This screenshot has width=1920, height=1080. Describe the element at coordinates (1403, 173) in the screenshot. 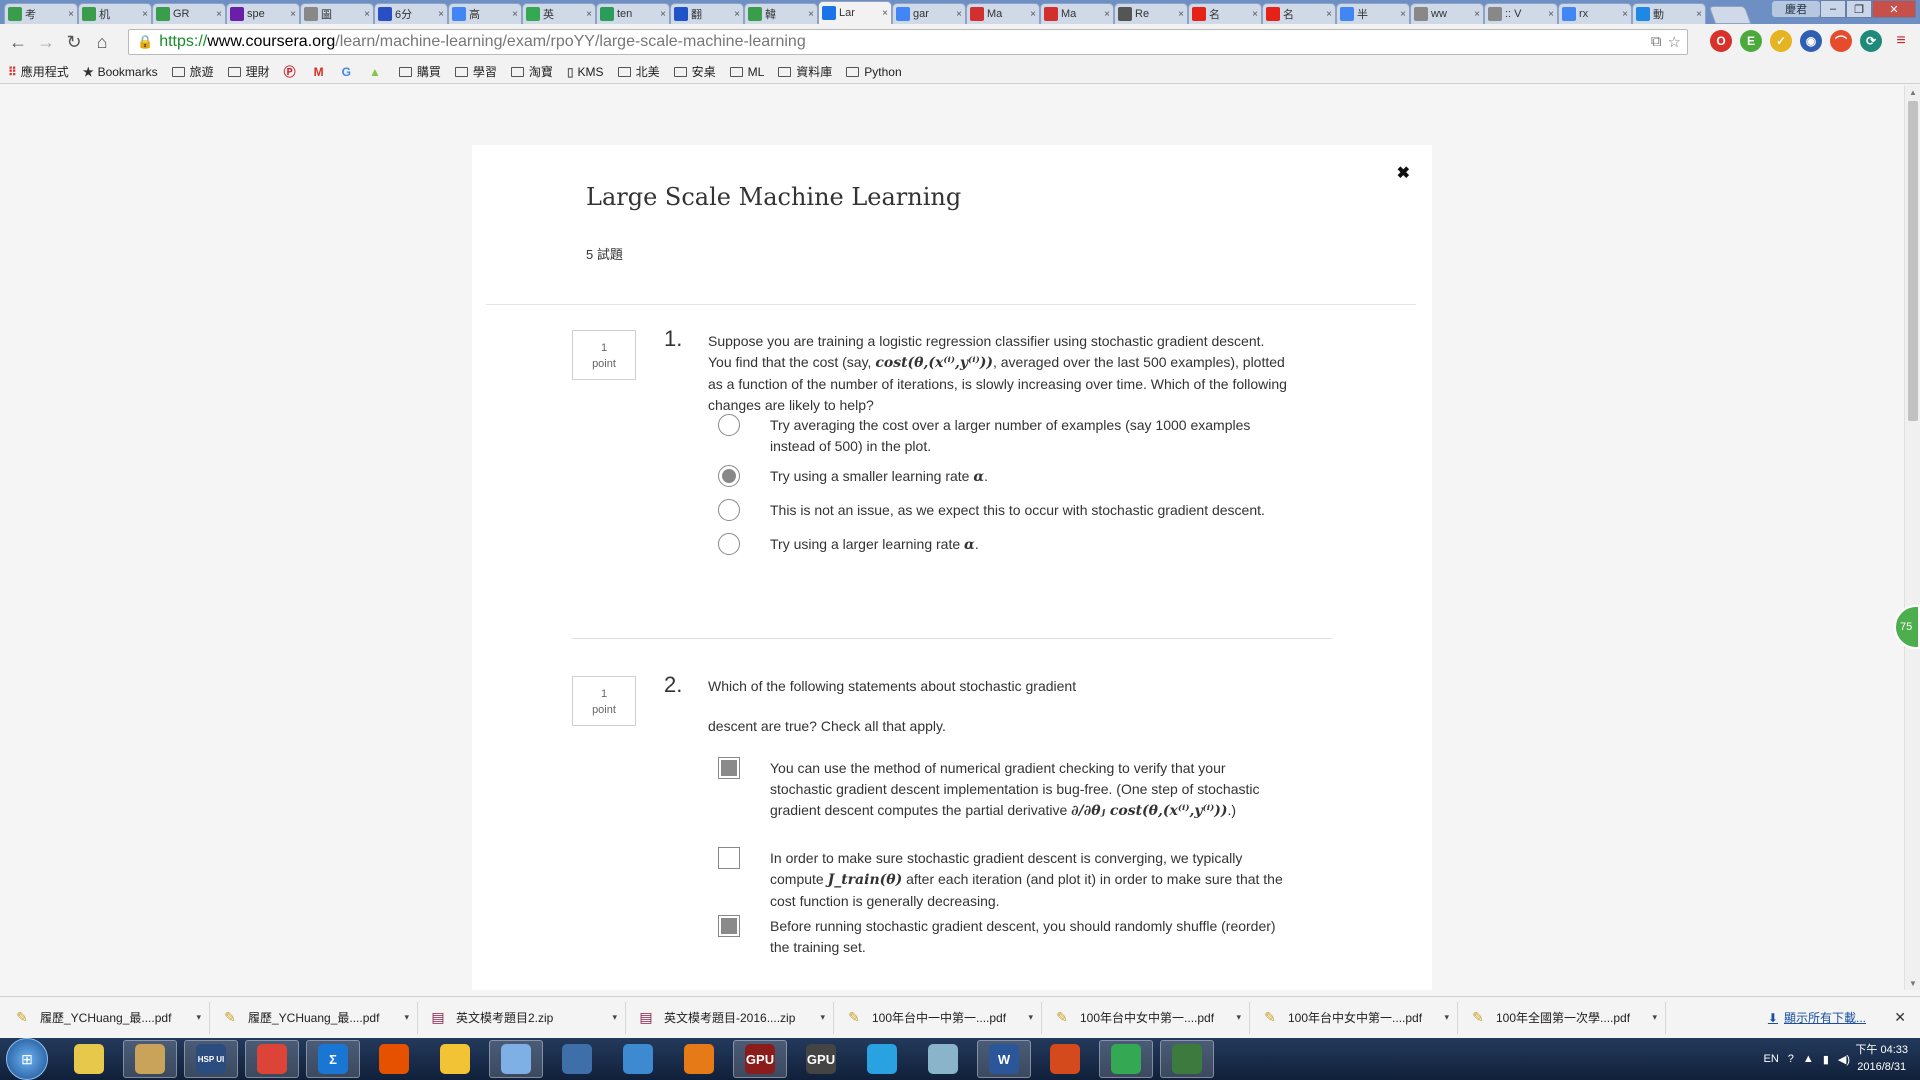

I see `close-icon: ✖` at that location.